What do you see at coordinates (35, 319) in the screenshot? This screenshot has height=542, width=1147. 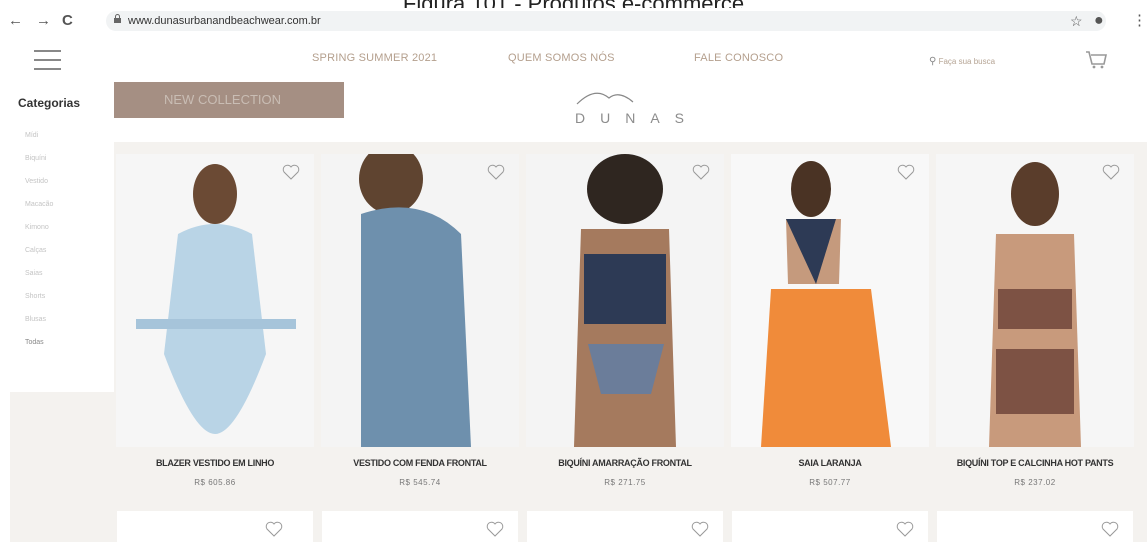 I see `category-item: Blusas` at bounding box center [35, 319].